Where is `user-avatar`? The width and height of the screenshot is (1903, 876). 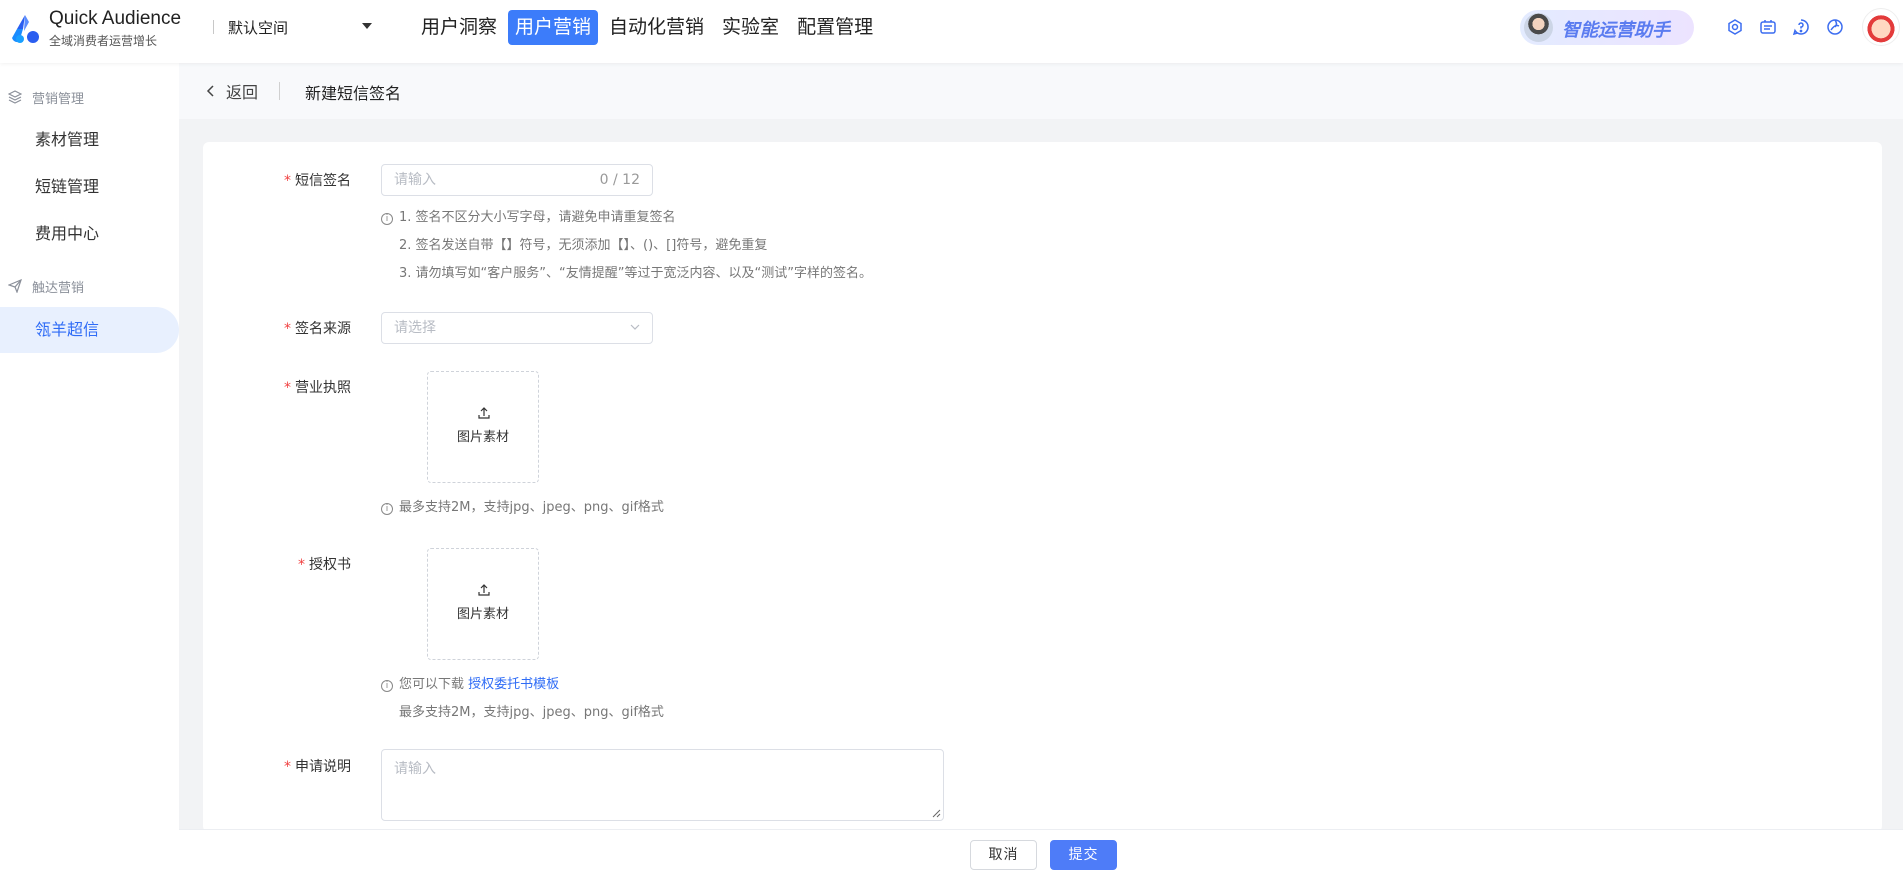
user-avatar is located at coordinates (1881, 27).